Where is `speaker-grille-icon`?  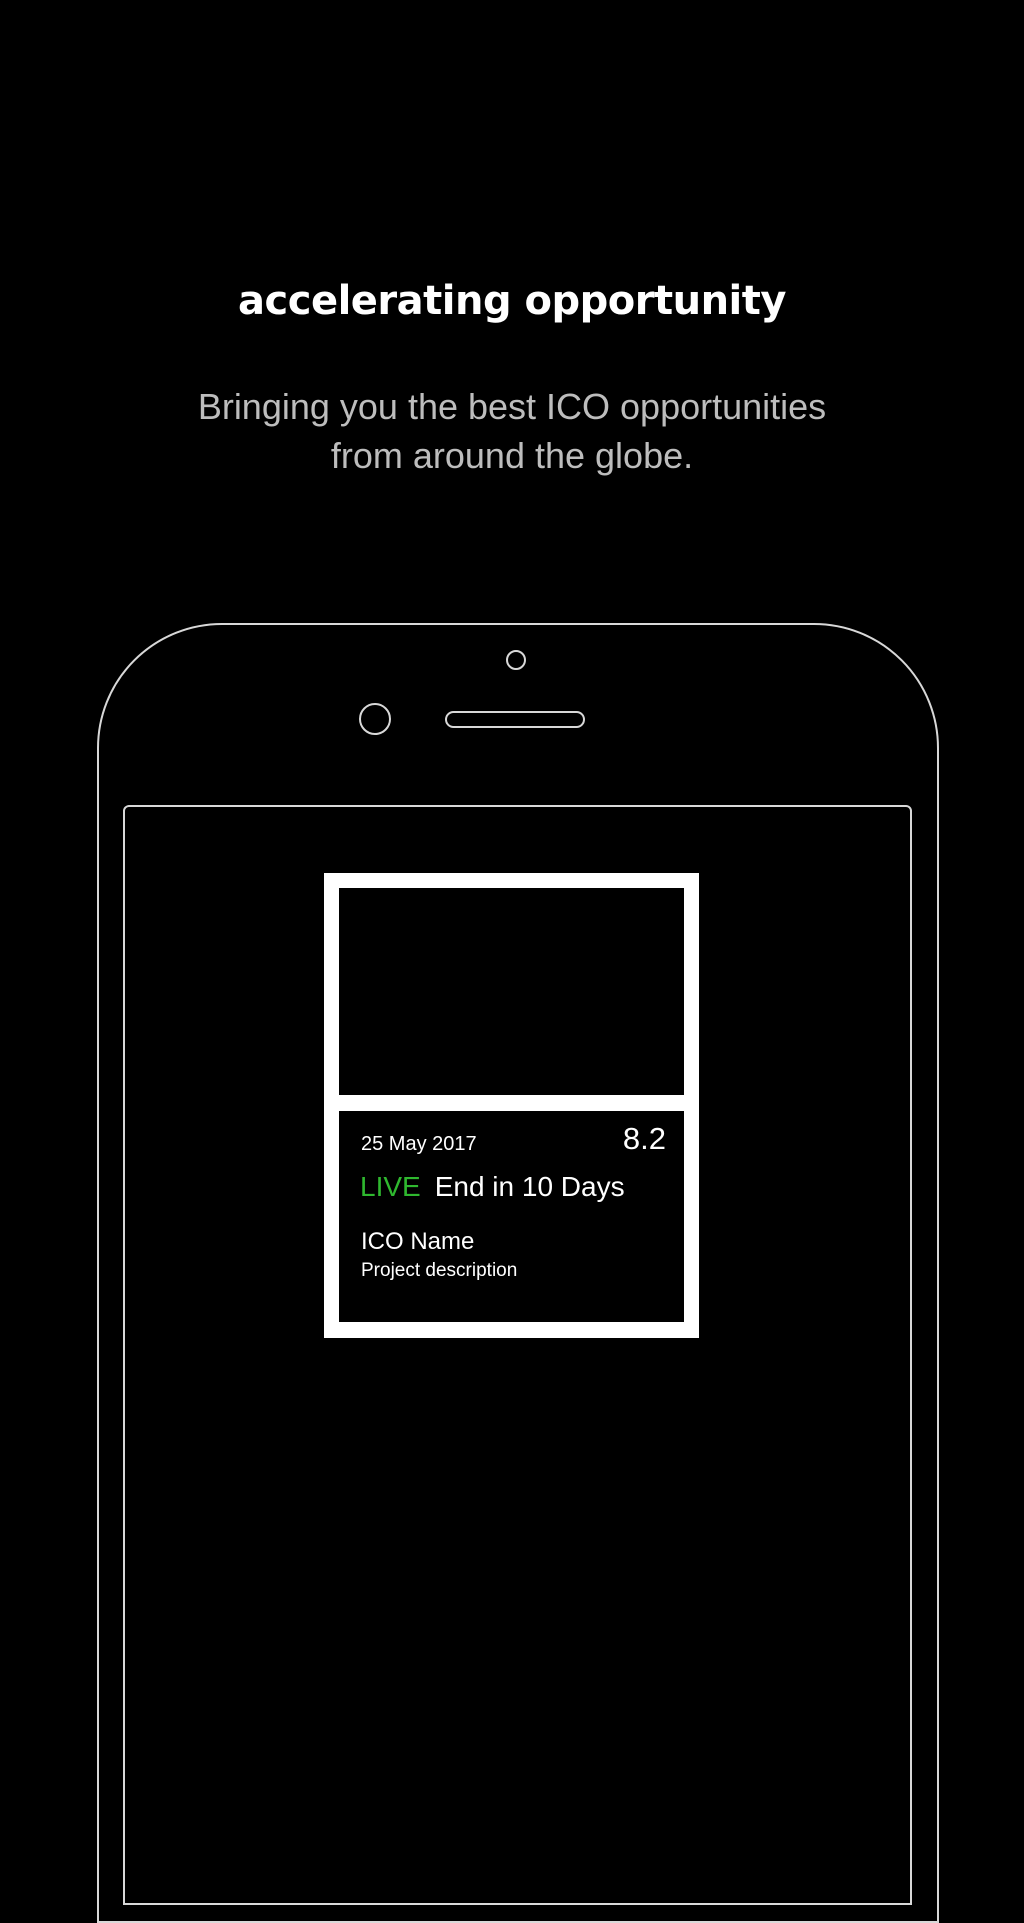
speaker-grille-icon is located at coordinates (515, 719).